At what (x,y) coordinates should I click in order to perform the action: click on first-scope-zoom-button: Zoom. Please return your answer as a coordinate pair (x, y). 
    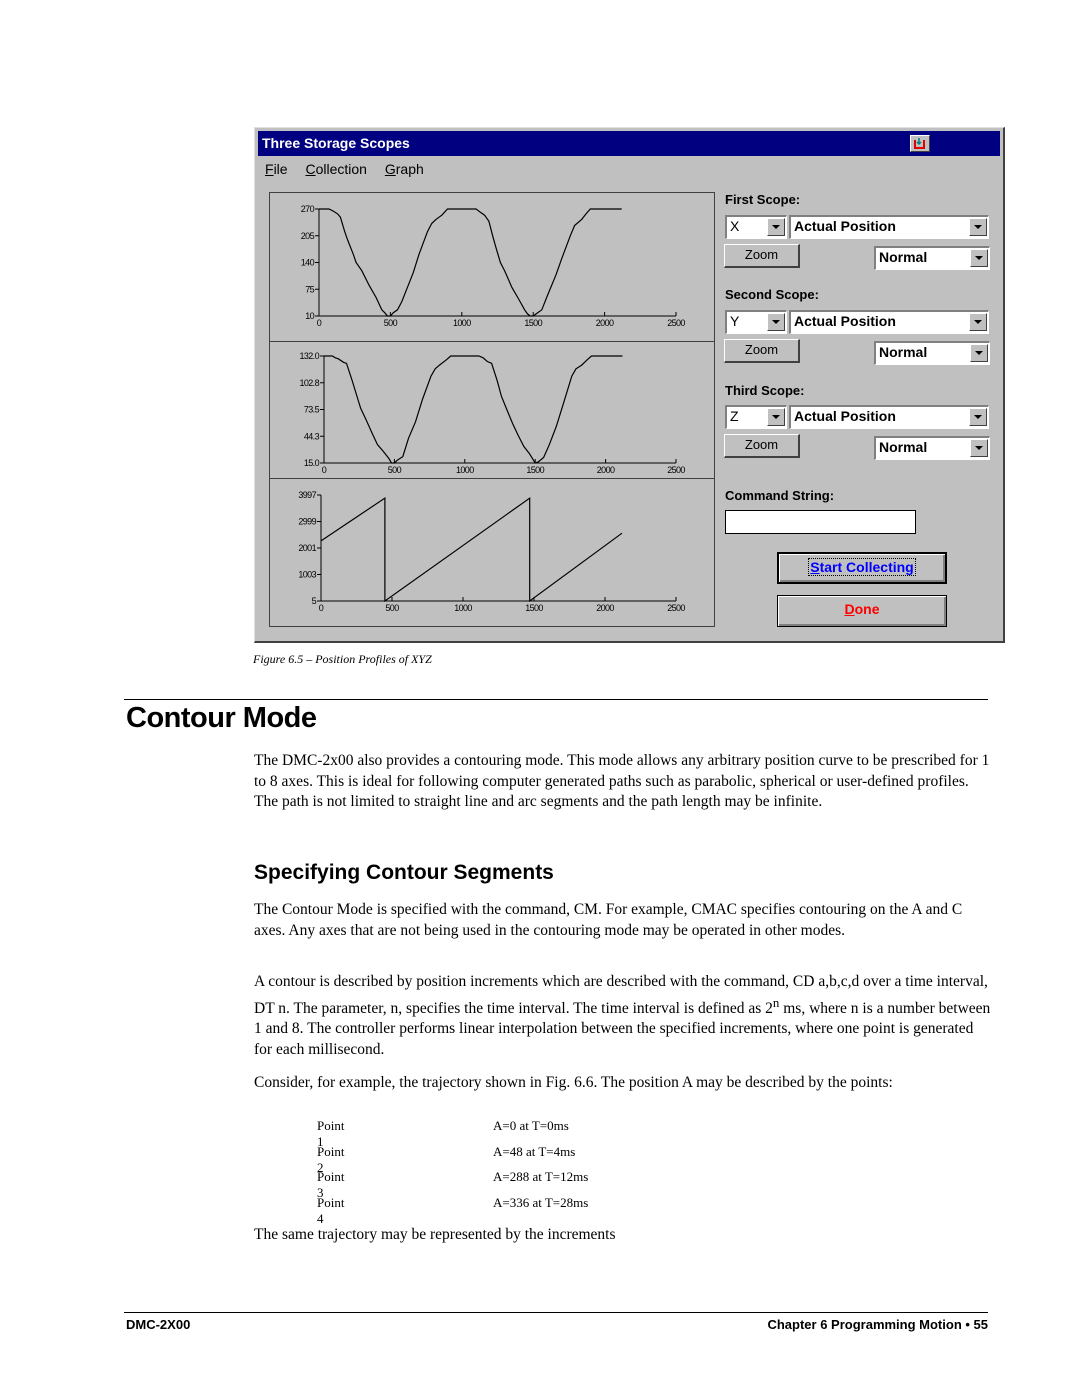
    Looking at the image, I should click on (762, 256).